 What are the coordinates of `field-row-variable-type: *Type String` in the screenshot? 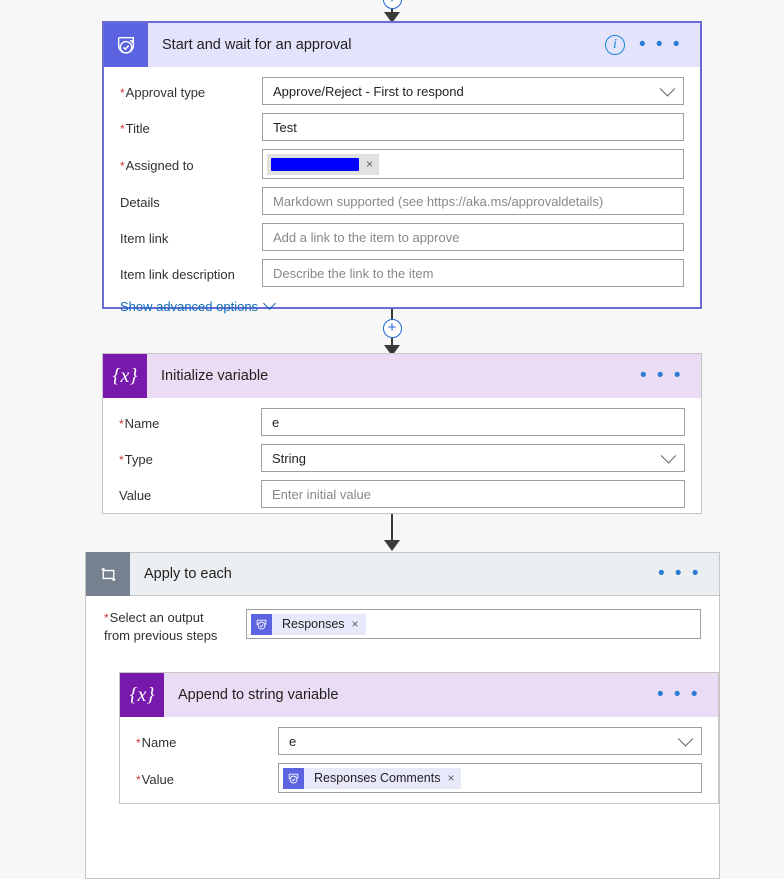 It's located at (402, 458).